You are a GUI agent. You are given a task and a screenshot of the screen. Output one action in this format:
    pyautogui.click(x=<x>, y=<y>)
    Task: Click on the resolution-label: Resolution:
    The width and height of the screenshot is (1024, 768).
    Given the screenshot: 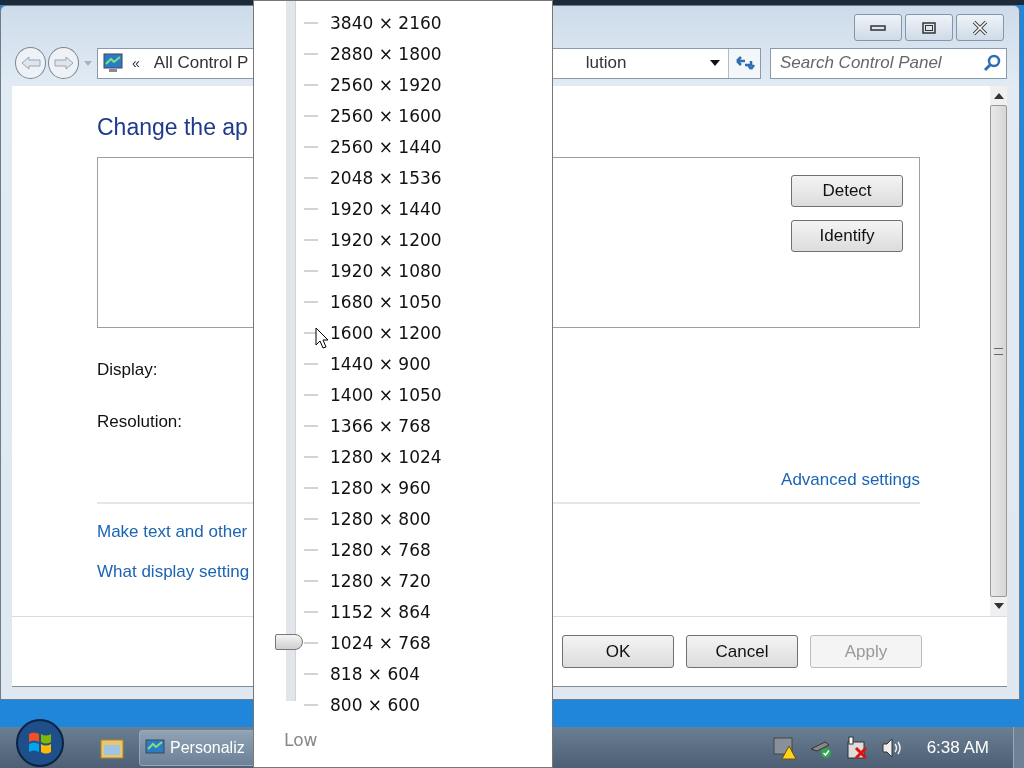 What is the action you would take?
    pyautogui.click(x=140, y=422)
    